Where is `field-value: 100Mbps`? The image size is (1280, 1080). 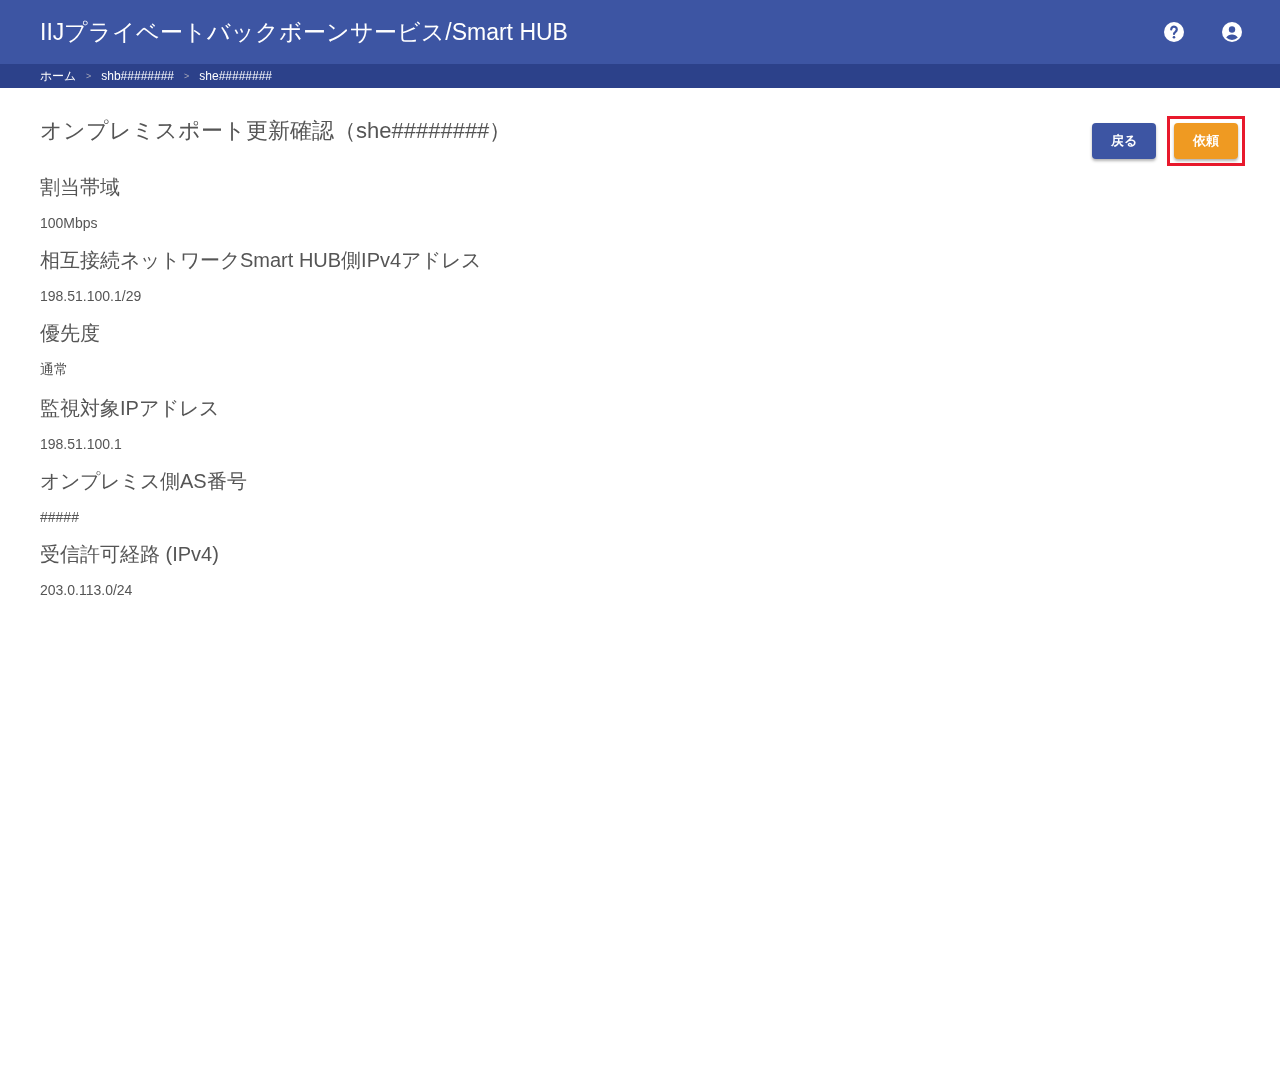
field-value: 100Mbps is located at coordinates (69, 223).